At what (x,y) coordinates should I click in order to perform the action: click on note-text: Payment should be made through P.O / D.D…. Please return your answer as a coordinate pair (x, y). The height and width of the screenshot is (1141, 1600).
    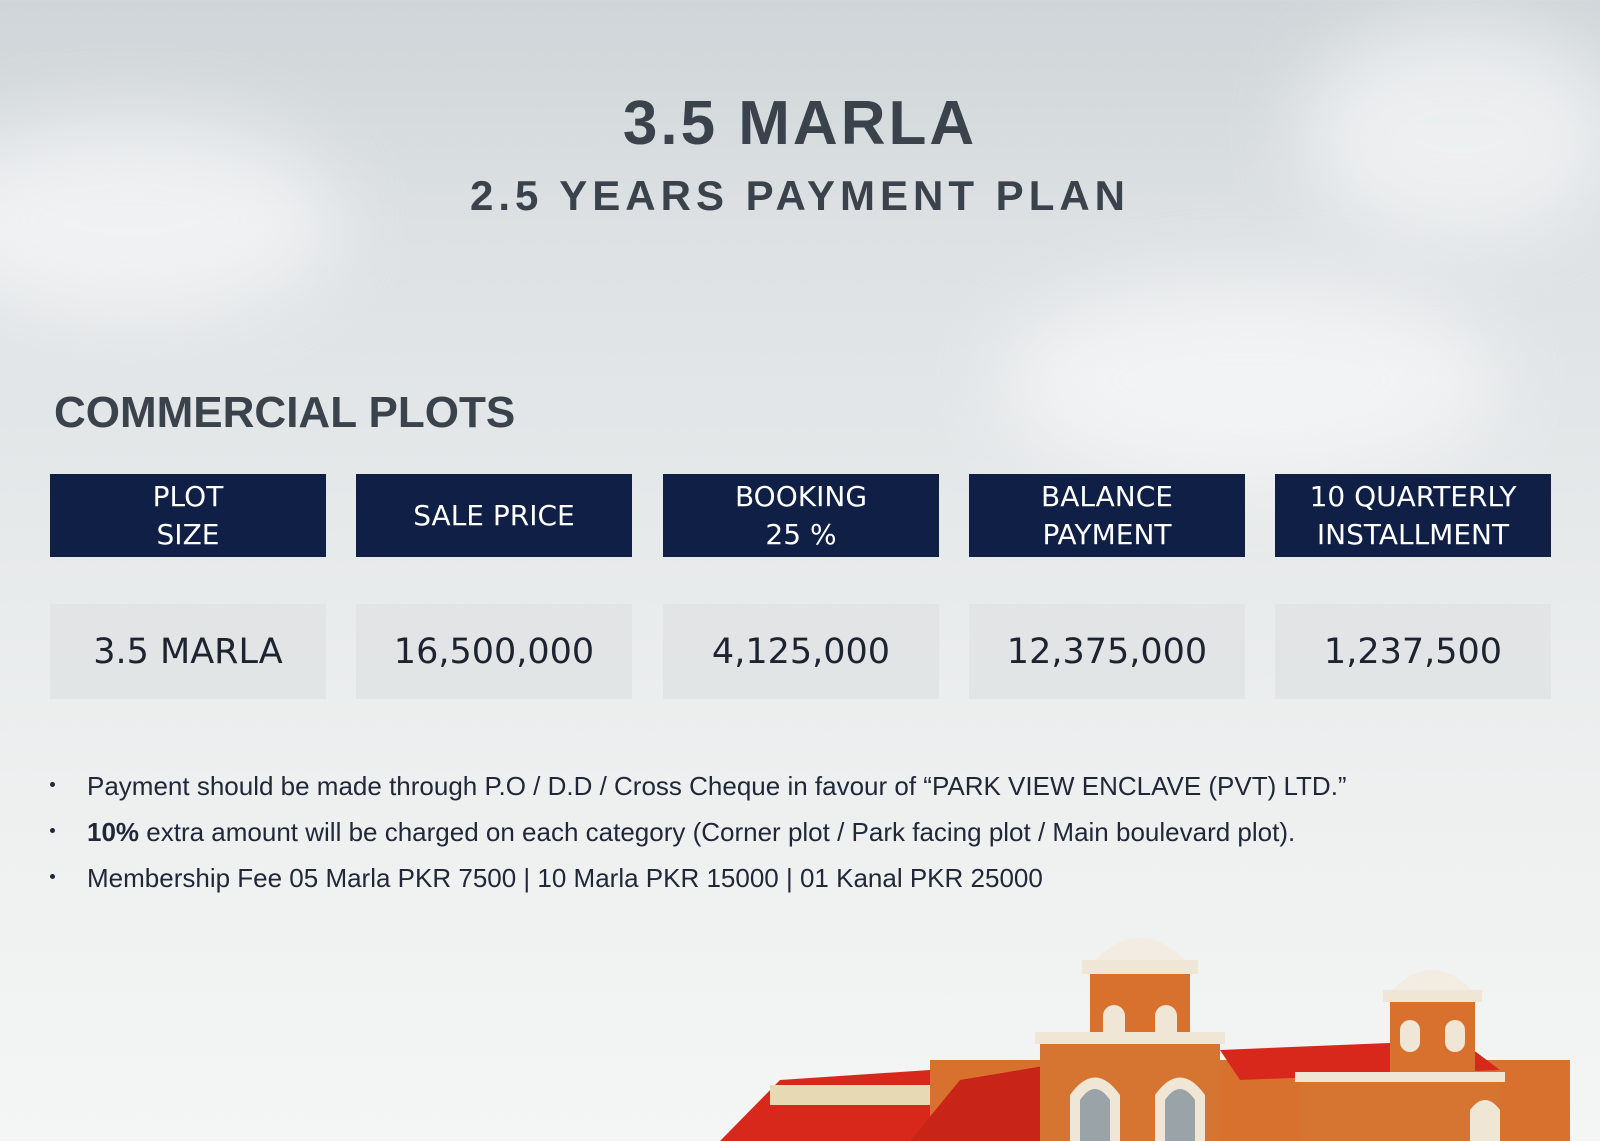
    Looking at the image, I should click on (717, 786).